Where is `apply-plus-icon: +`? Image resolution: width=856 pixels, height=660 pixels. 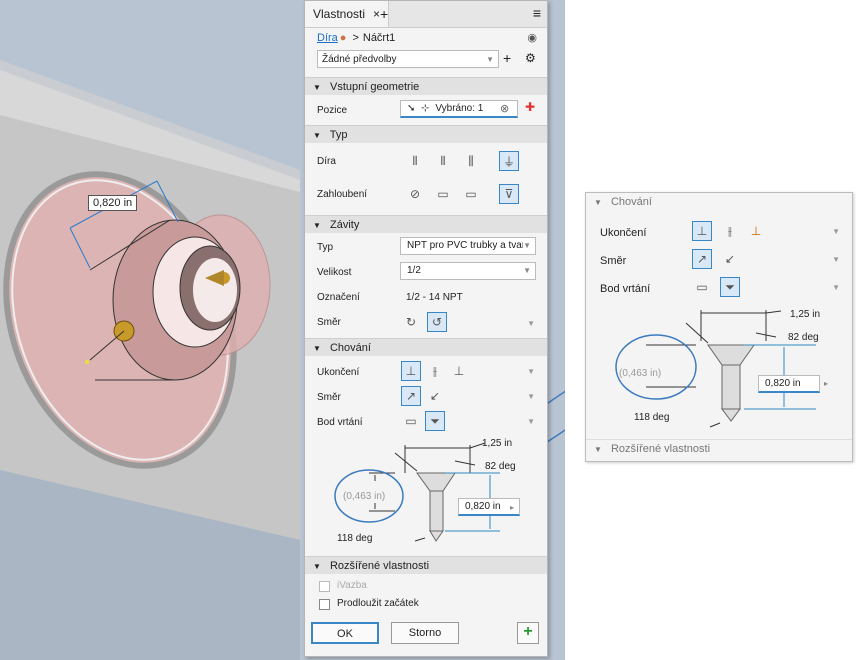
apply-plus-icon: + is located at coordinates (528, 633).